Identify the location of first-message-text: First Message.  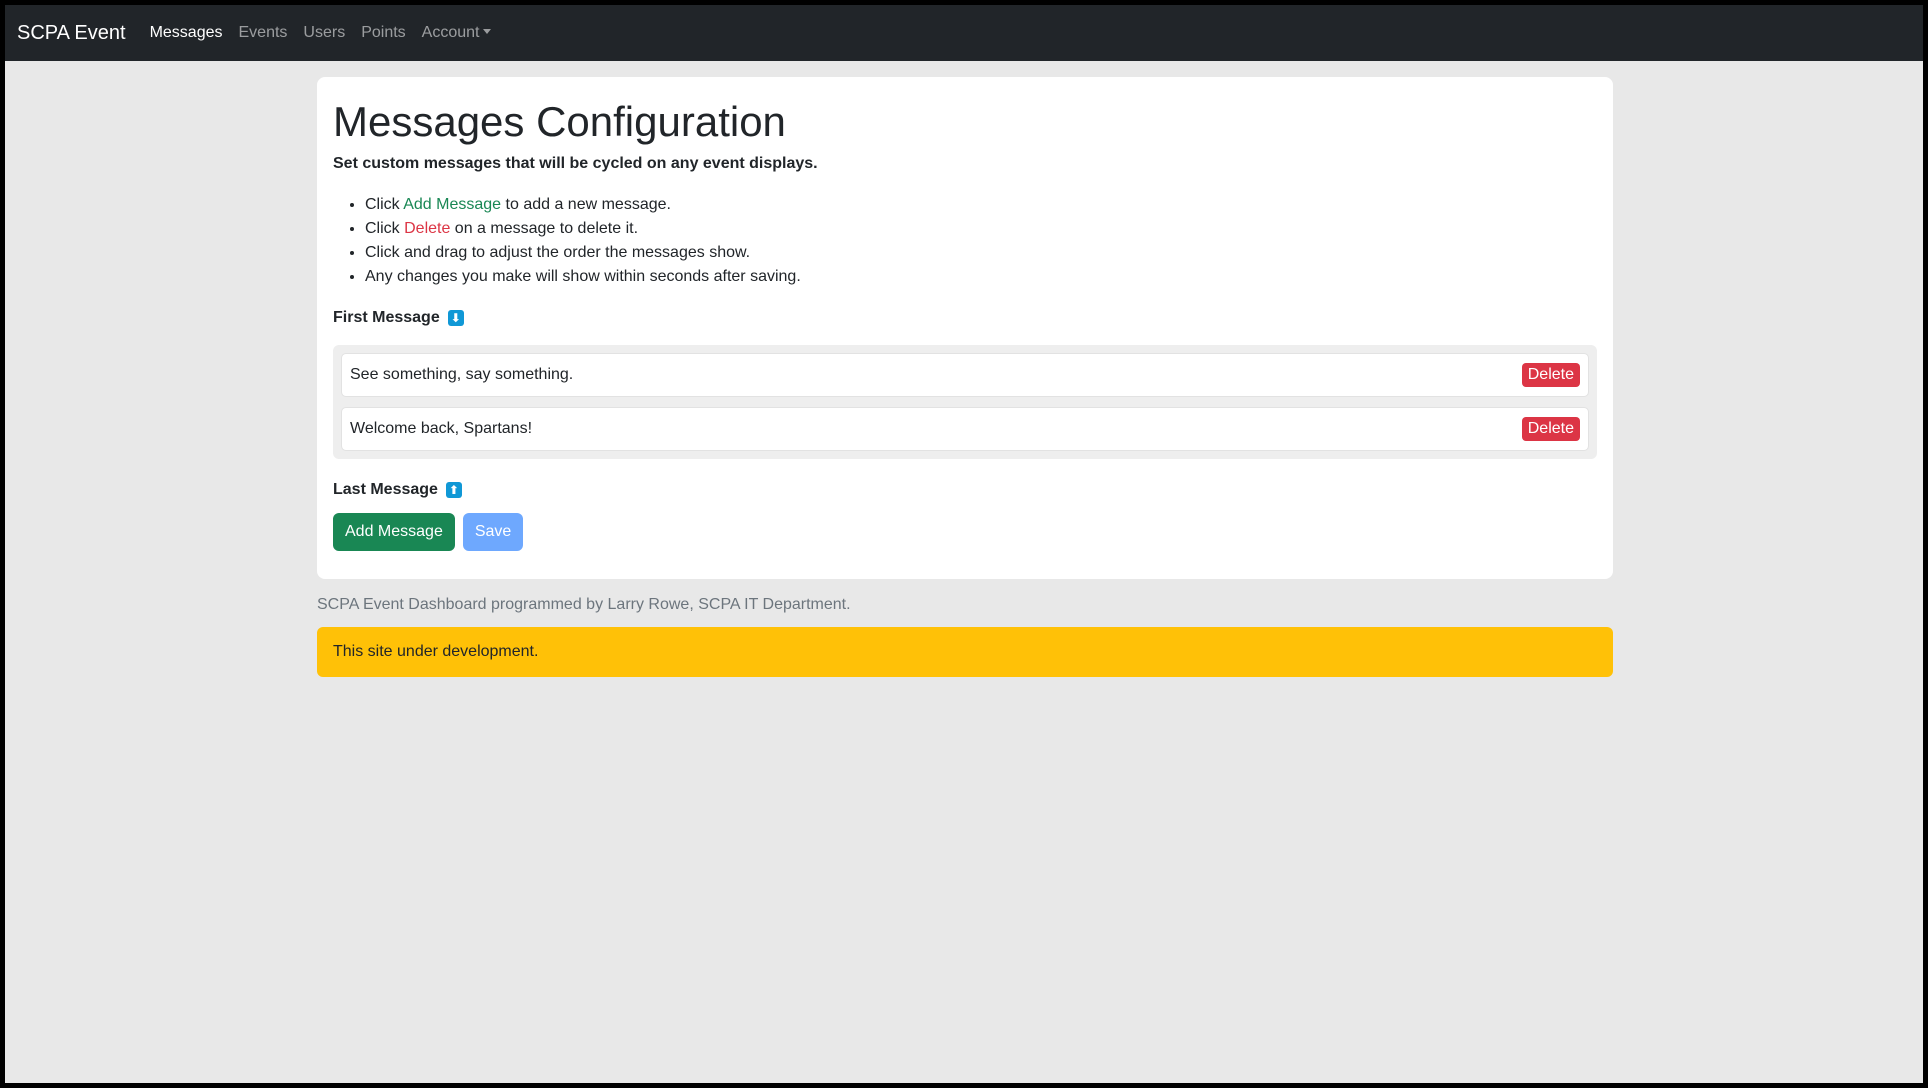
(386, 318).